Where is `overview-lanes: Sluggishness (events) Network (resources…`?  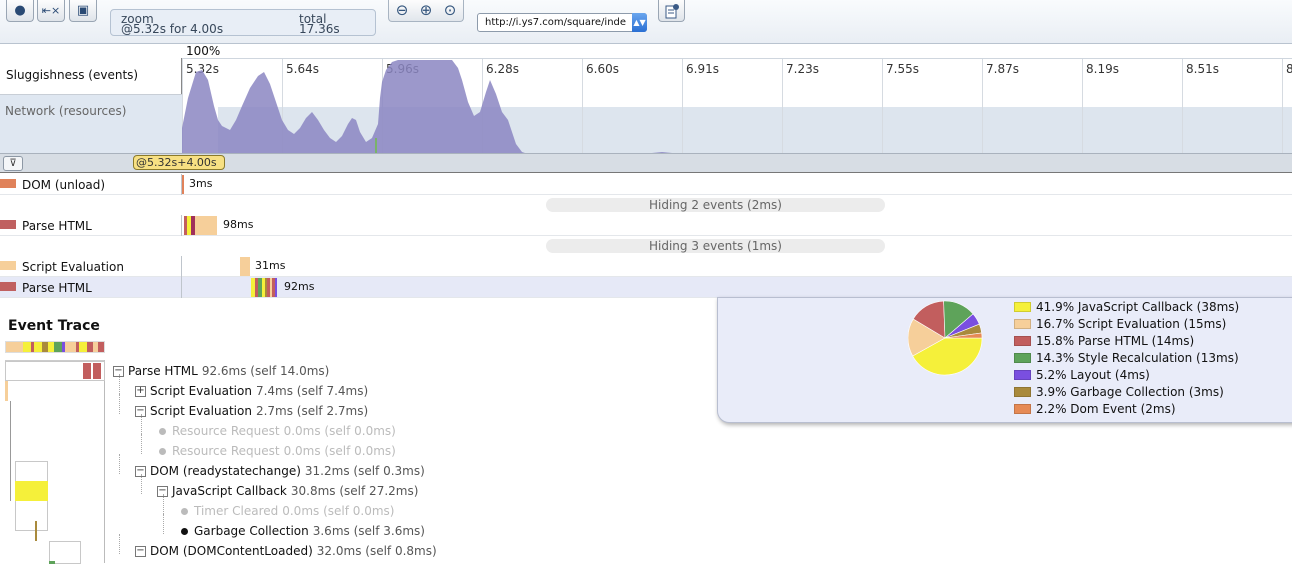 overview-lanes: Sluggishness (events) Network (resources… is located at coordinates (91, 107).